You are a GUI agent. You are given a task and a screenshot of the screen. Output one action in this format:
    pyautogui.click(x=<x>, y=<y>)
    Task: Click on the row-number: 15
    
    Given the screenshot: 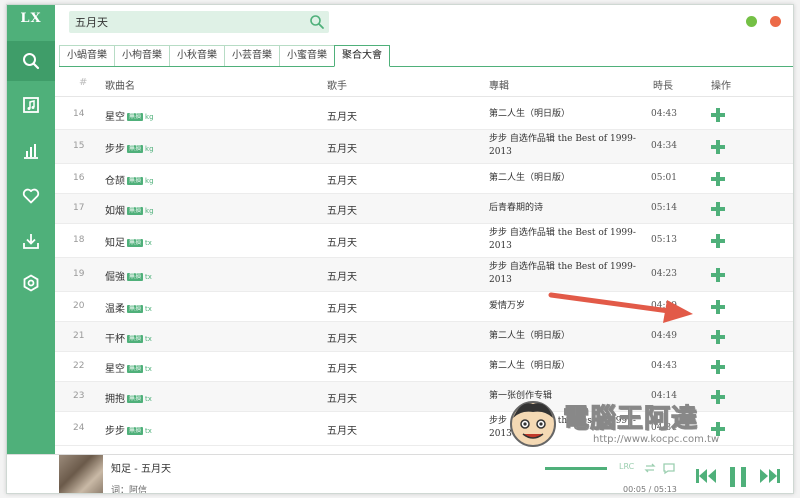 What is the action you would take?
    pyautogui.click(x=79, y=146)
    